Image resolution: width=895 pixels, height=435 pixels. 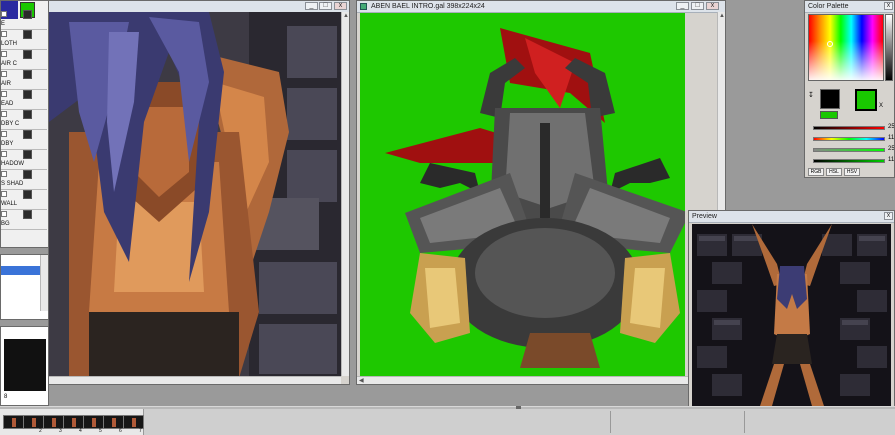 What do you see at coordinates (24, 80) in the screenshot?
I see `layer-row: AIR` at bounding box center [24, 80].